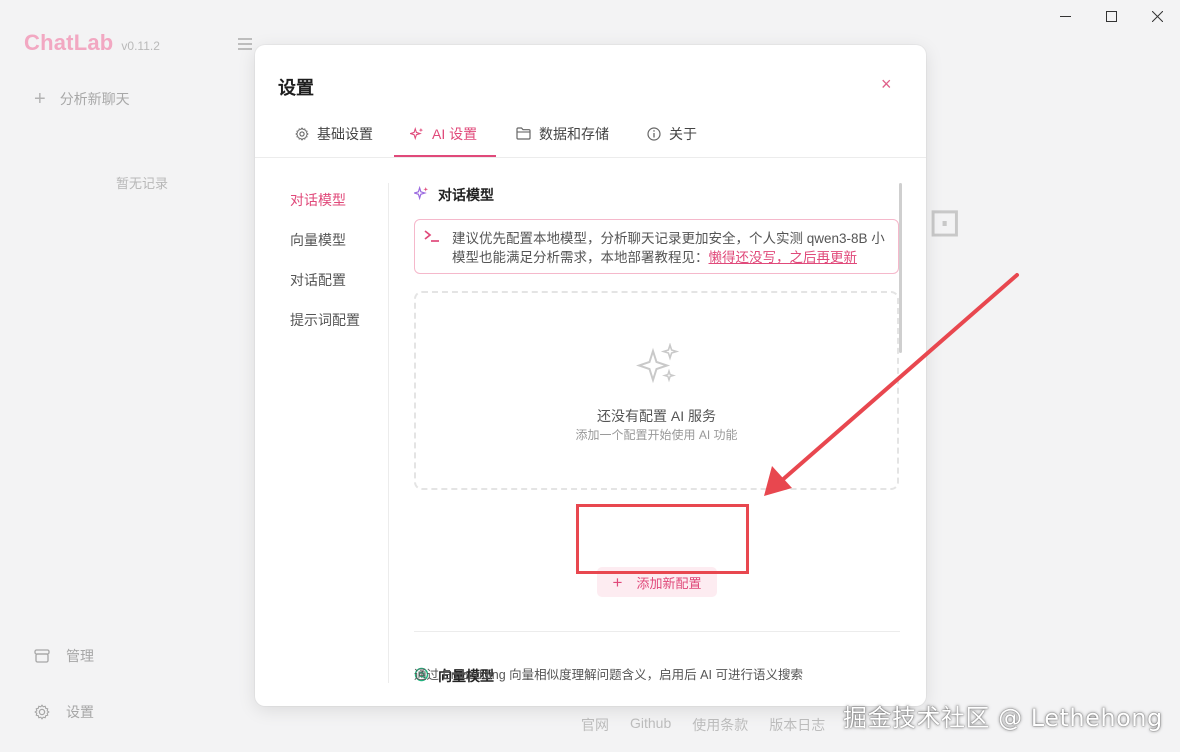 This screenshot has width=1180, height=752. I want to click on tab-label: 关于, so click(683, 133).